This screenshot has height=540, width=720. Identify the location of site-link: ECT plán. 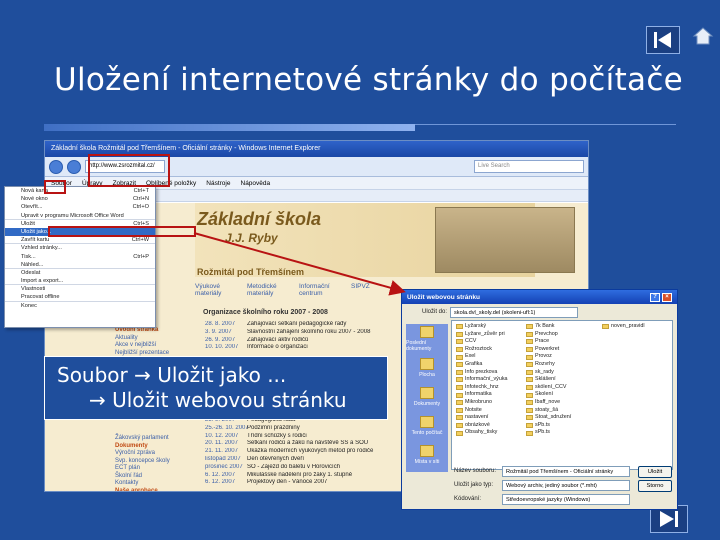
(157, 469).